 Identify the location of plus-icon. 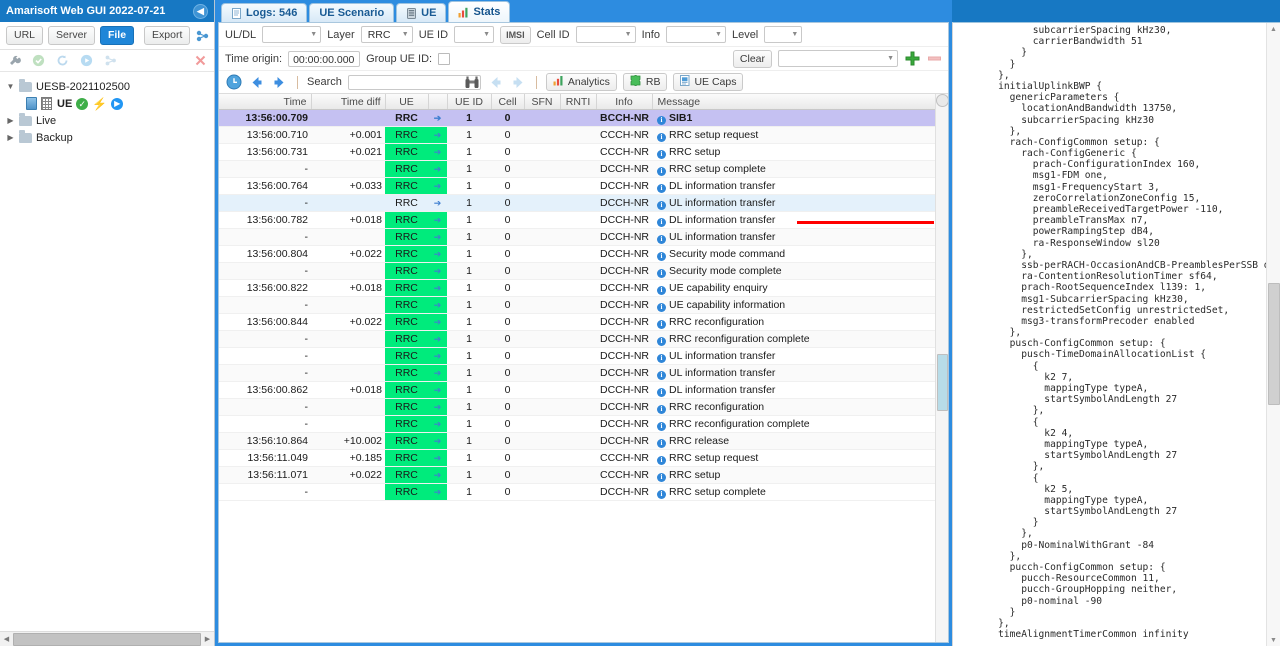
(912, 59).